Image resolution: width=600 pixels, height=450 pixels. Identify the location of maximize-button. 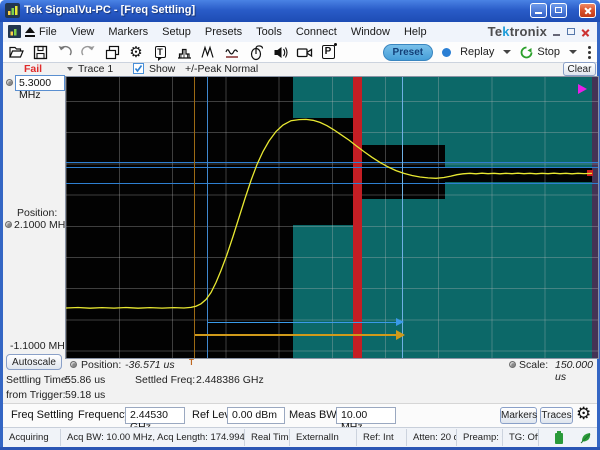
(558, 10).